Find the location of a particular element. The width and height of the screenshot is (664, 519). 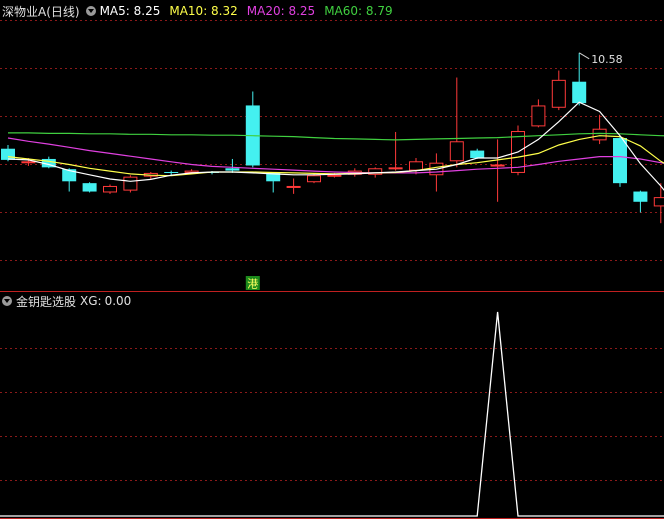

ma-label-0: MA5: 8.25 is located at coordinates (130, 11).